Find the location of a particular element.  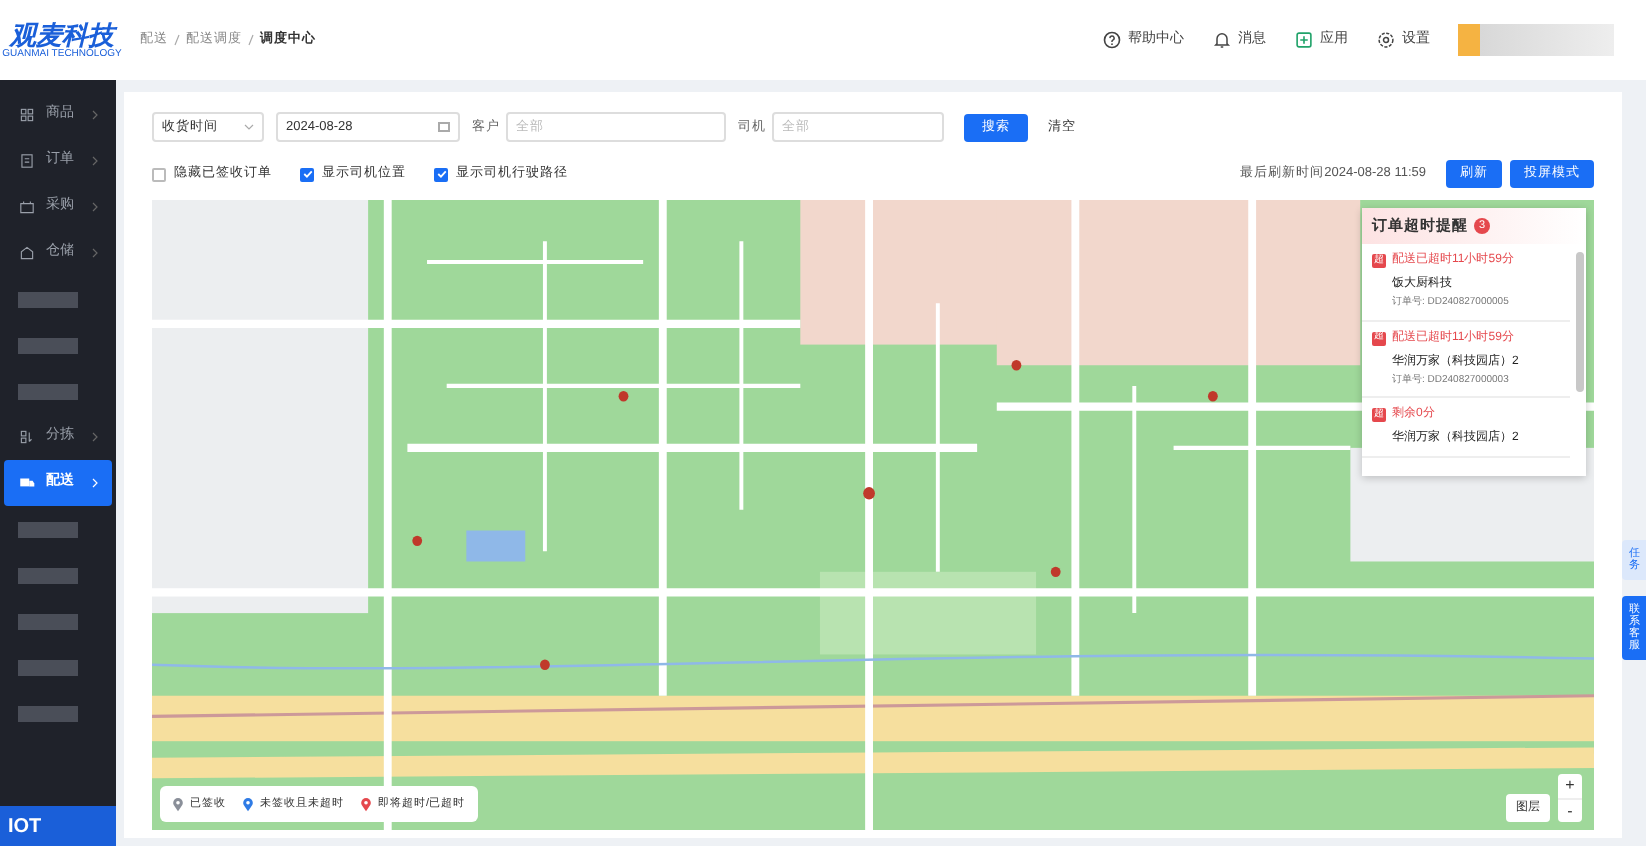

sort-icon is located at coordinates (27, 437).